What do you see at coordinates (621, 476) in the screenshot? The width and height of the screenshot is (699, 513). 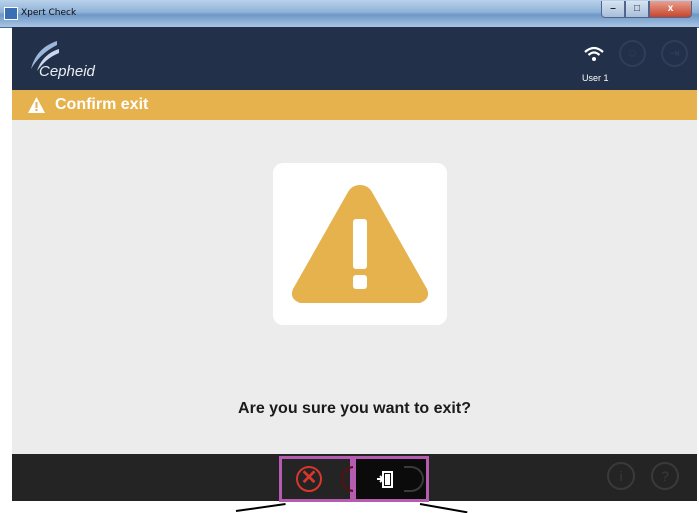 I see `info-icon: i` at bounding box center [621, 476].